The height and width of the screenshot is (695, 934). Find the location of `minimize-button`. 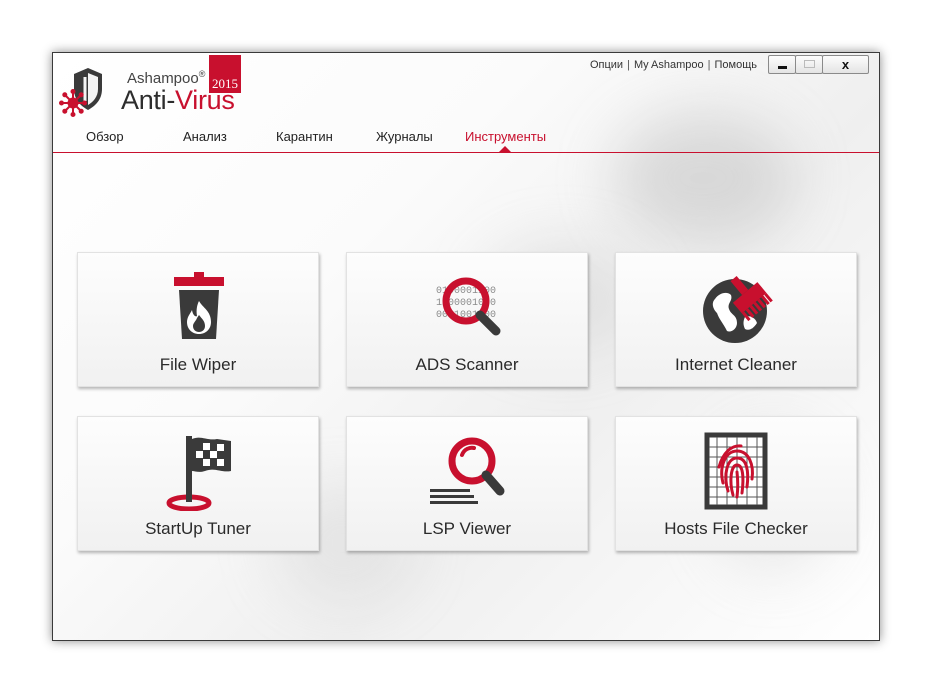

minimize-button is located at coordinates (782, 64).